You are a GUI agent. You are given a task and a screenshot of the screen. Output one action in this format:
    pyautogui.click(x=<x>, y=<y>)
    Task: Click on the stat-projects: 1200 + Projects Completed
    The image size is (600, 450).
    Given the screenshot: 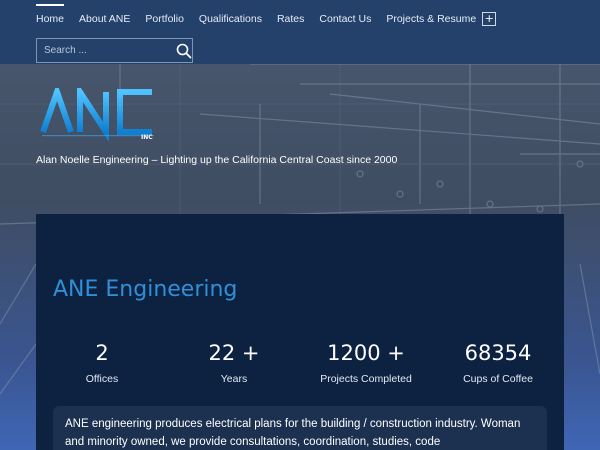 What is the action you would take?
    pyautogui.click(x=366, y=362)
    